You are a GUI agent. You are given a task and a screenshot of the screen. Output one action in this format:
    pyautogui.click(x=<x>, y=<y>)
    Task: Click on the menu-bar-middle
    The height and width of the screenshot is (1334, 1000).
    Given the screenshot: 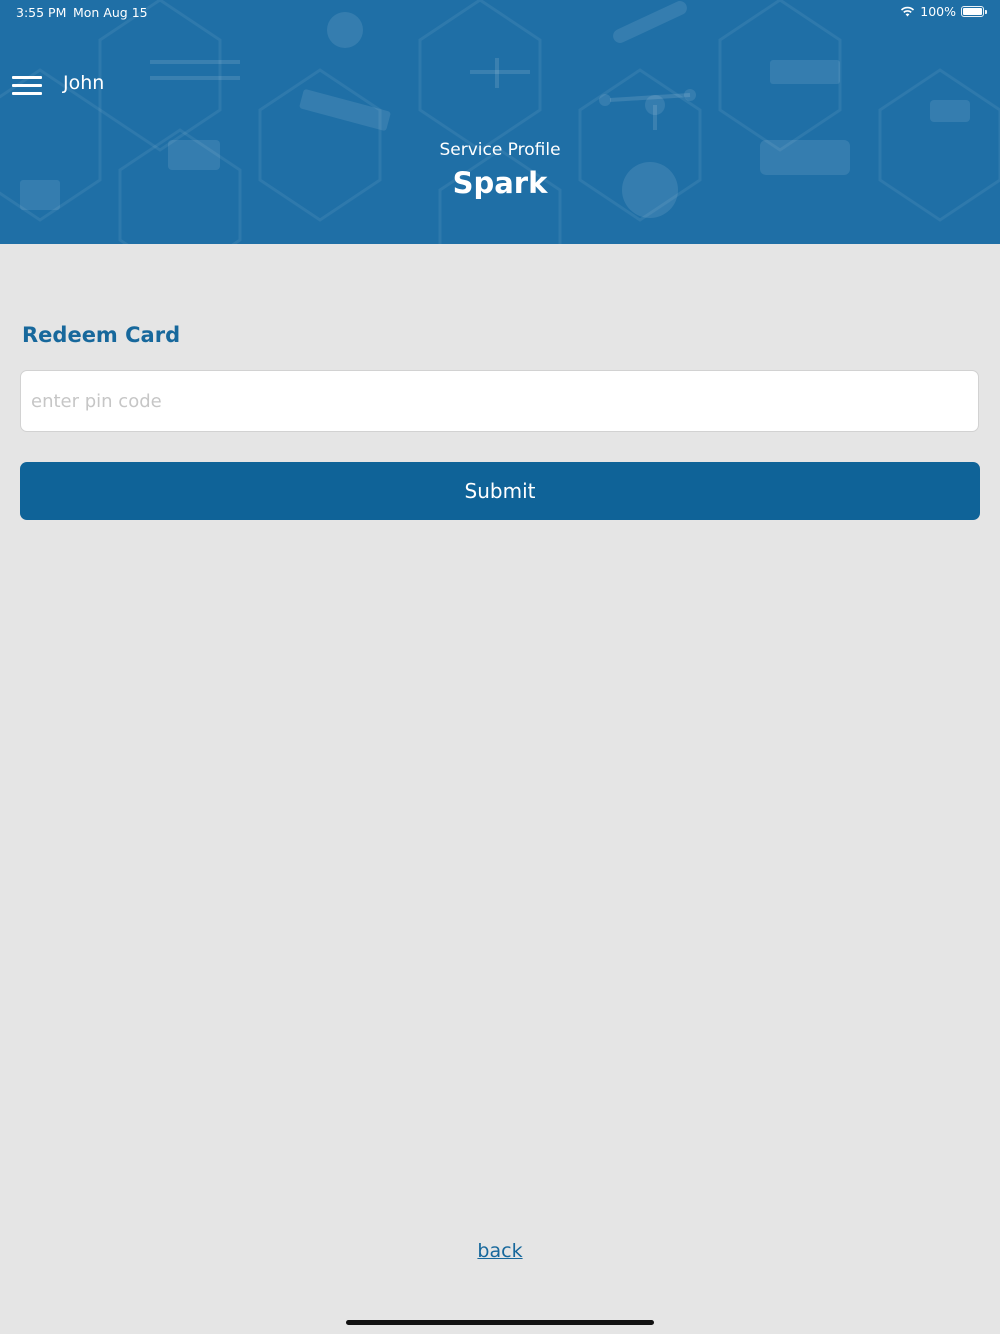 What is the action you would take?
    pyautogui.click(x=27, y=85)
    